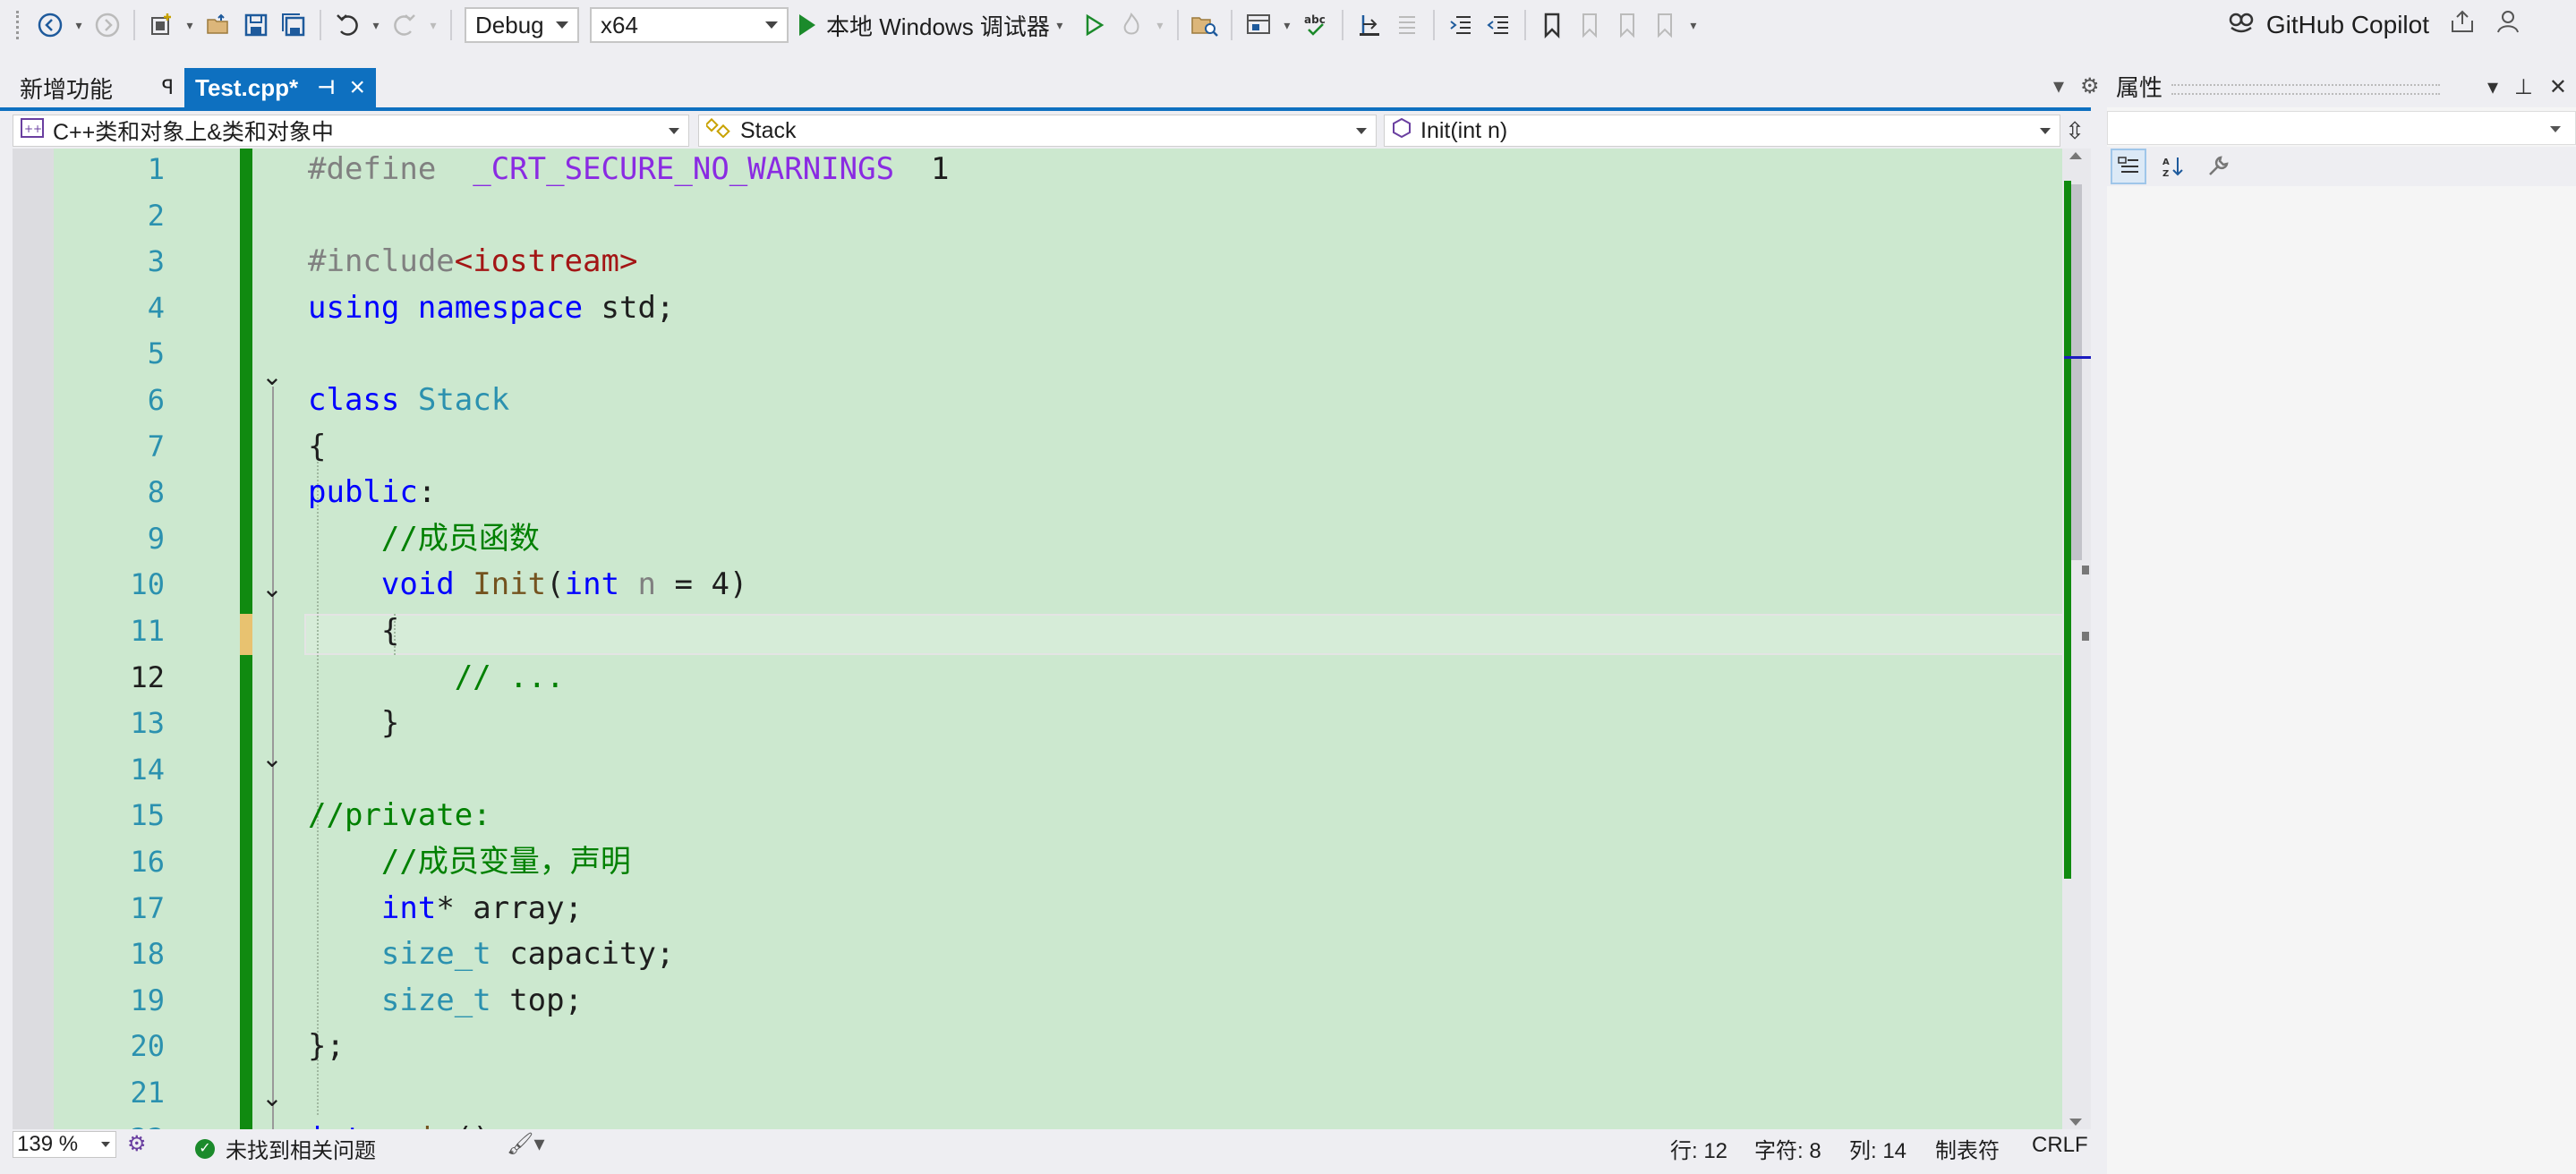 The image size is (2576, 1174). What do you see at coordinates (107, 25) in the screenshot?
I see `forward-icon` at bounding box center [107, 25].